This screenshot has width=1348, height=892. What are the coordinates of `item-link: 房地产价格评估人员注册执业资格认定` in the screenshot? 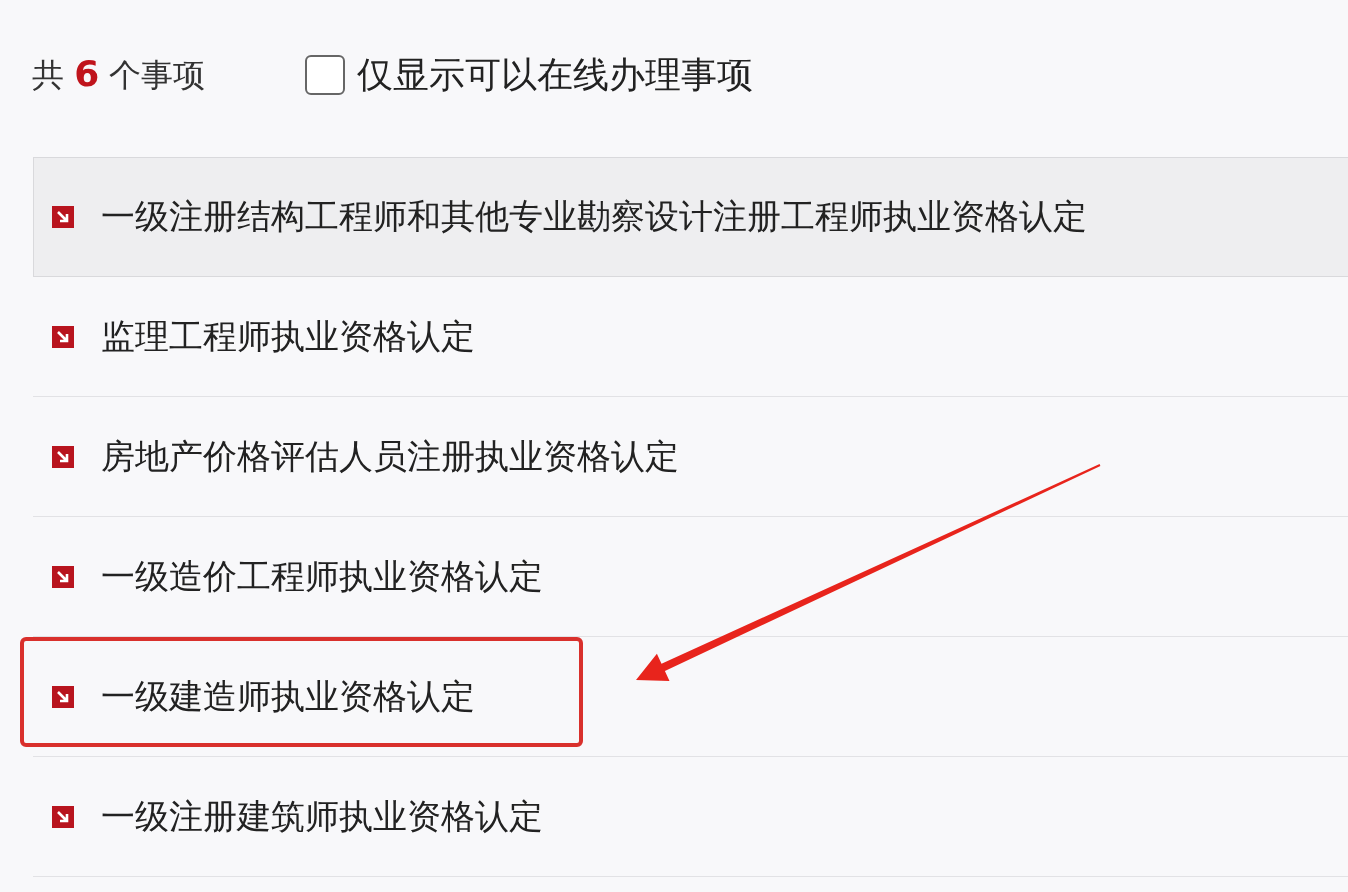 It's located at (390, 456).